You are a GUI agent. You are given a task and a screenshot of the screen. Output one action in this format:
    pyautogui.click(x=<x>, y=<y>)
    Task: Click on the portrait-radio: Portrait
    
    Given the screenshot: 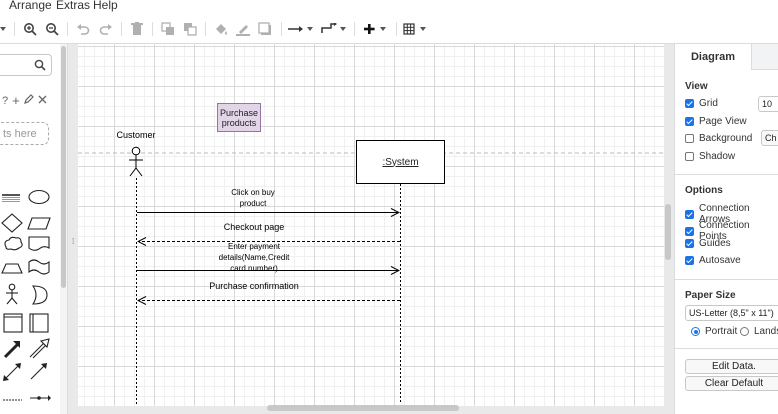 What is the action you would take?
    pyautogui.click(x=714, y=331)
    